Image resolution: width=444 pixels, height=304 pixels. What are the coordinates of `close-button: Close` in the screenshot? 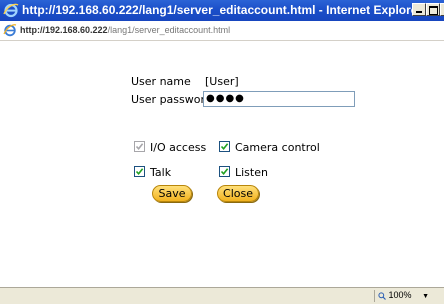 It's located at (238, 193).